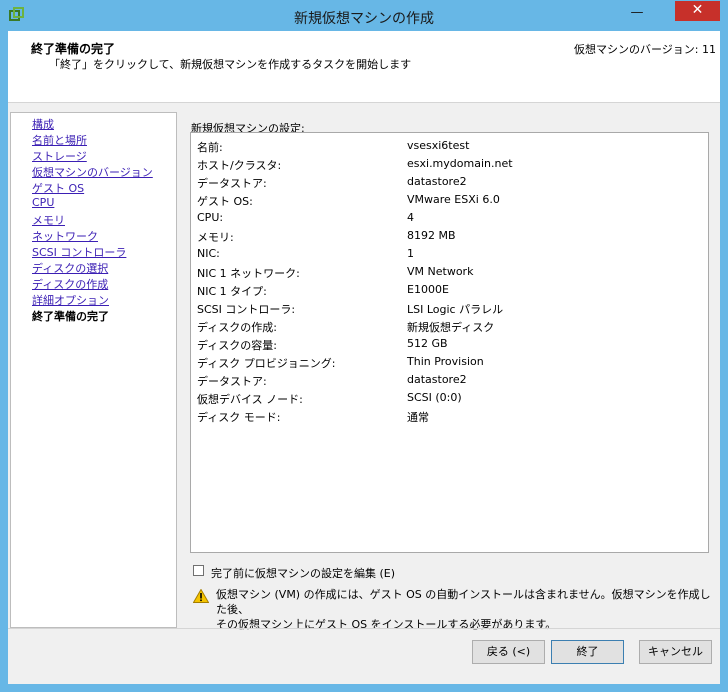 The image size is (728, 692). Describe the element at coordinates (303, 573) in the screenshot. I see `edit-settings-label: 完了前に仮想マシンの設定を編集 (E)` at that location.